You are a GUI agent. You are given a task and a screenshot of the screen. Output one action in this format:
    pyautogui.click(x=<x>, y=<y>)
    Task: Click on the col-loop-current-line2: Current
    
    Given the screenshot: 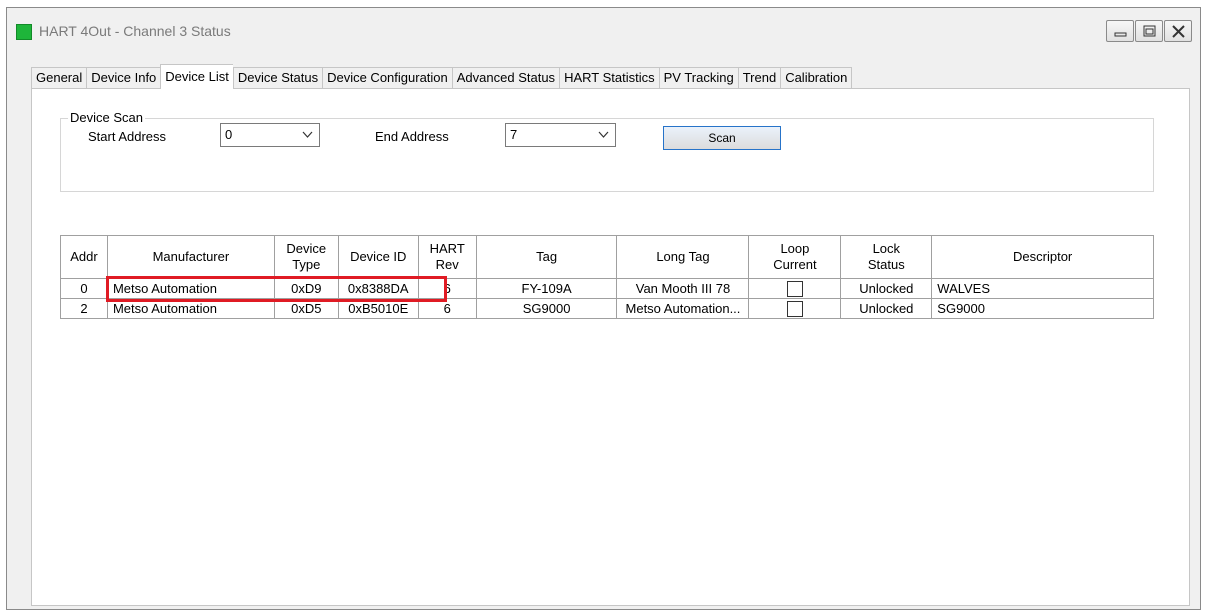 What is the action you would take?
    pyautogui.click(x=795, y=264)
    